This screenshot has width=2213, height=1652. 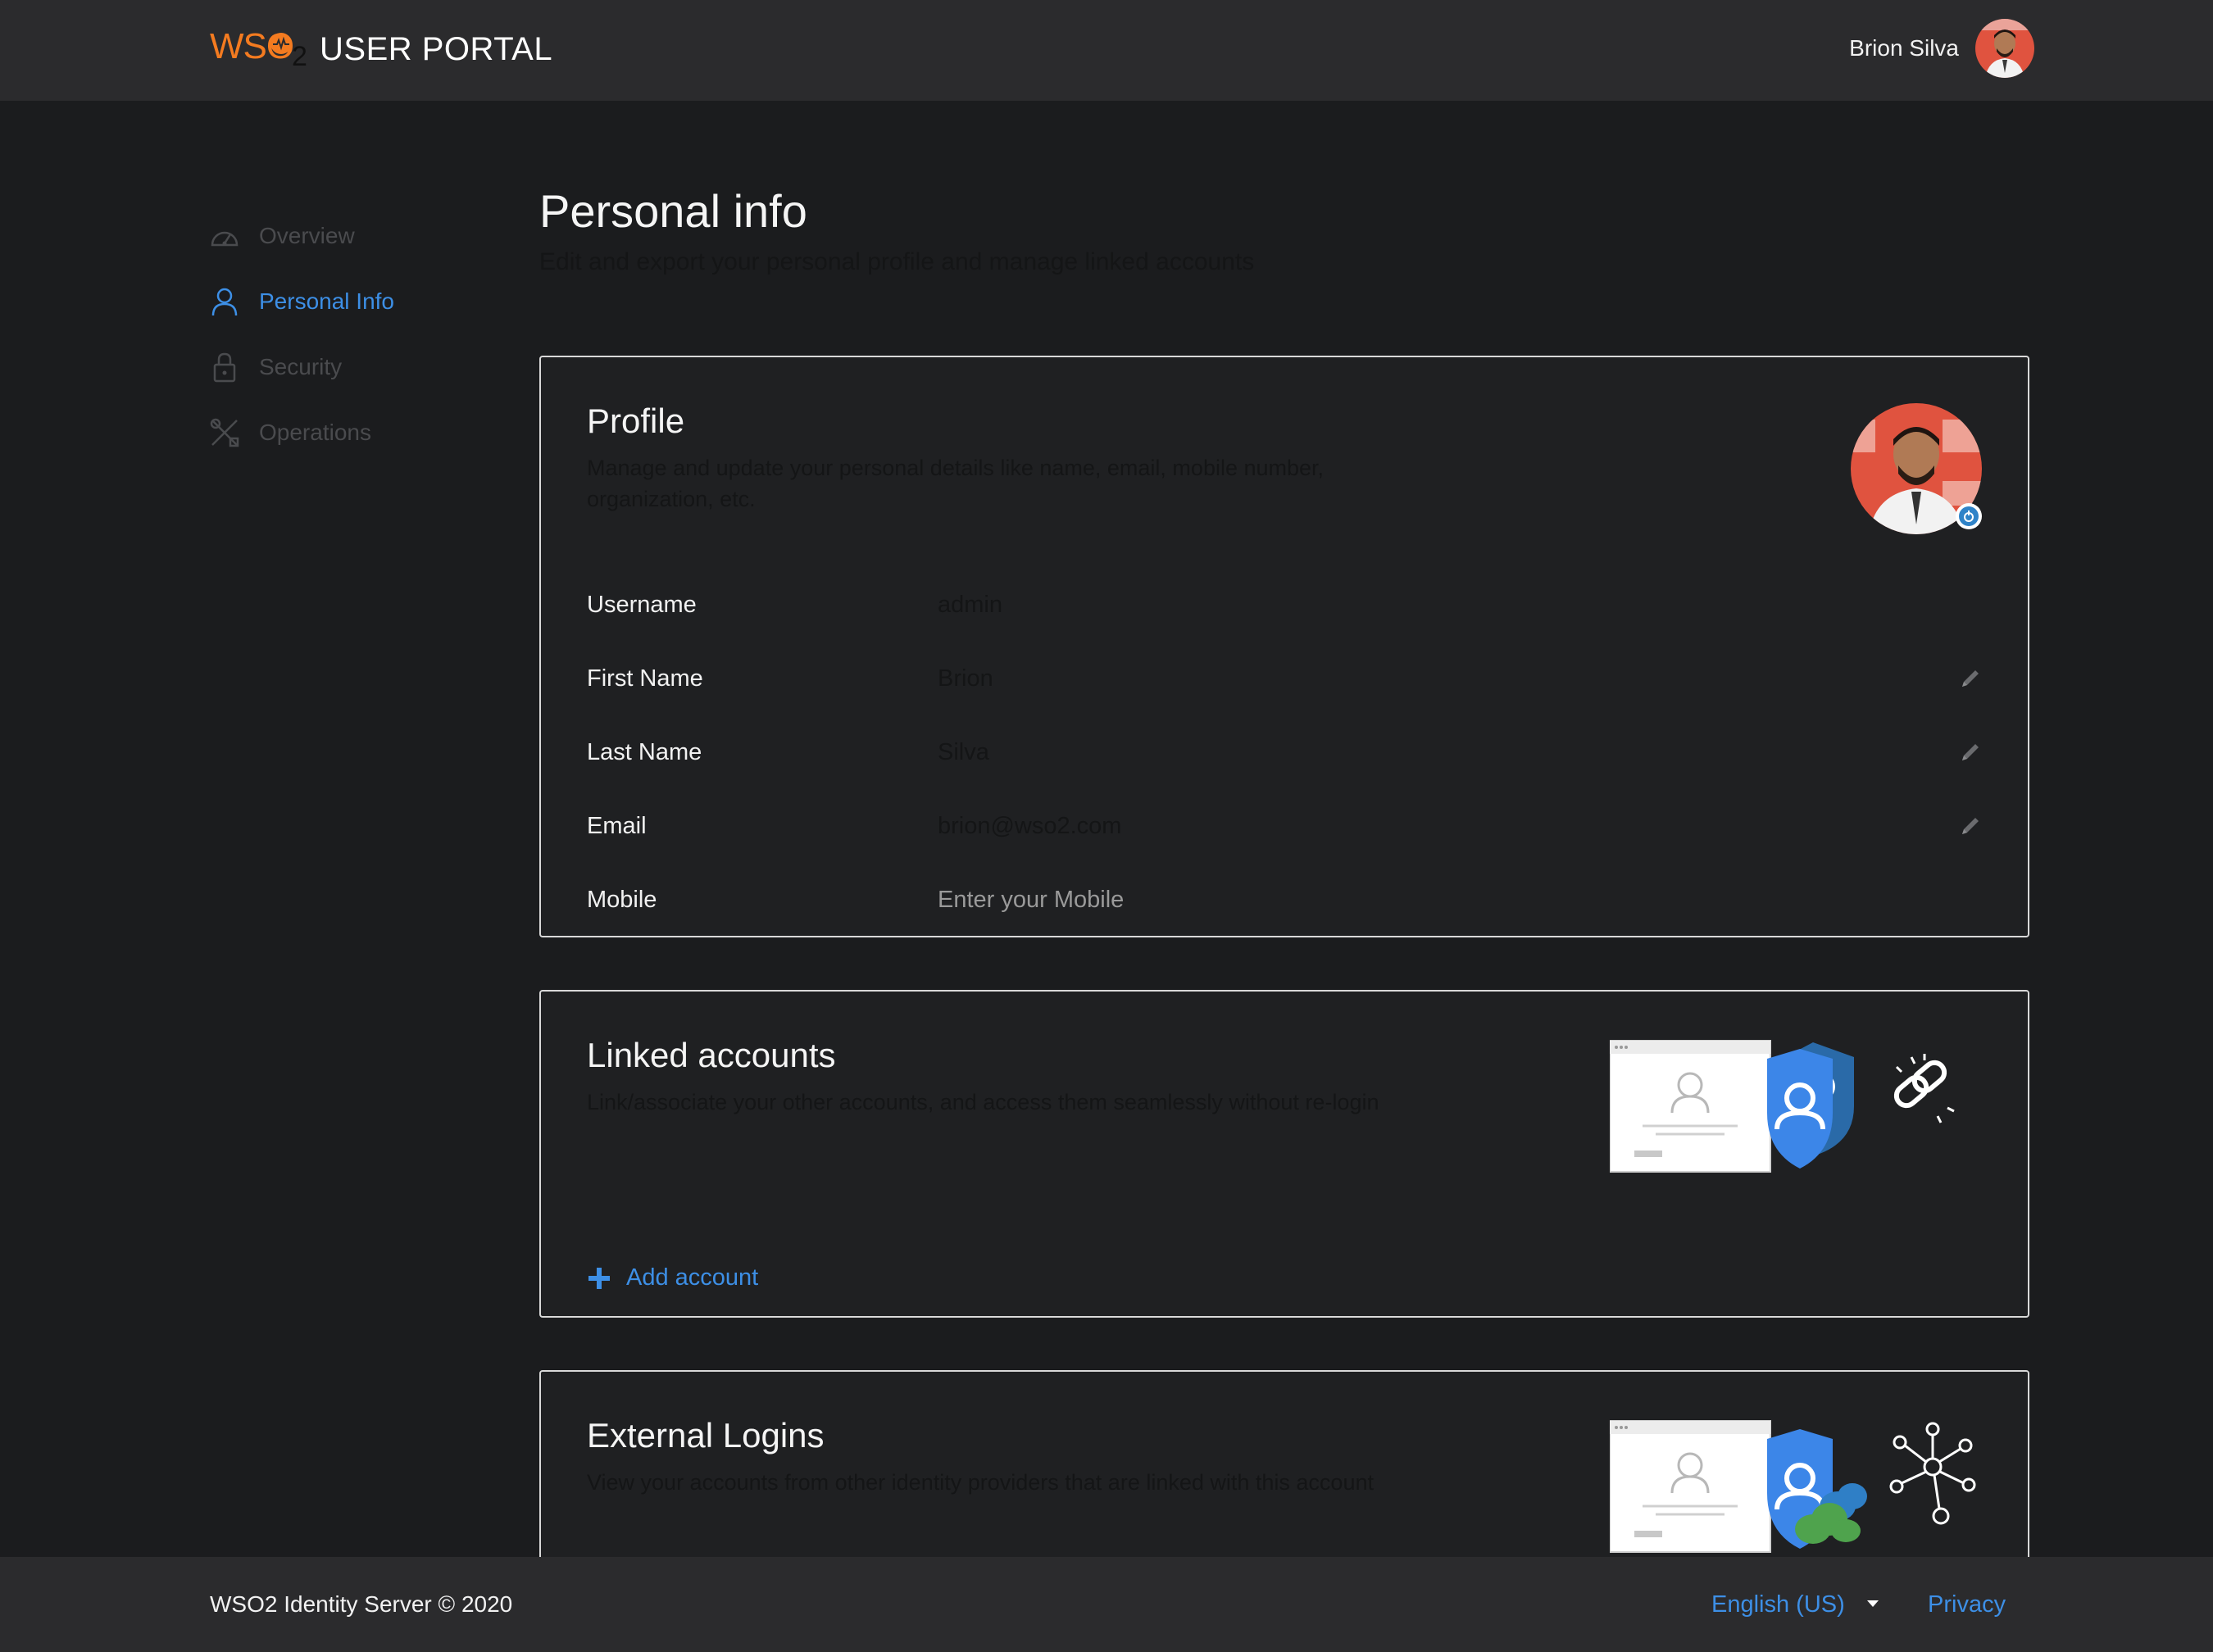 What do you see at coordinates (711, 1055) in the screenshot?
I see `linked-accounts-title: Linked accounts` at bounding box center [711, 1055].